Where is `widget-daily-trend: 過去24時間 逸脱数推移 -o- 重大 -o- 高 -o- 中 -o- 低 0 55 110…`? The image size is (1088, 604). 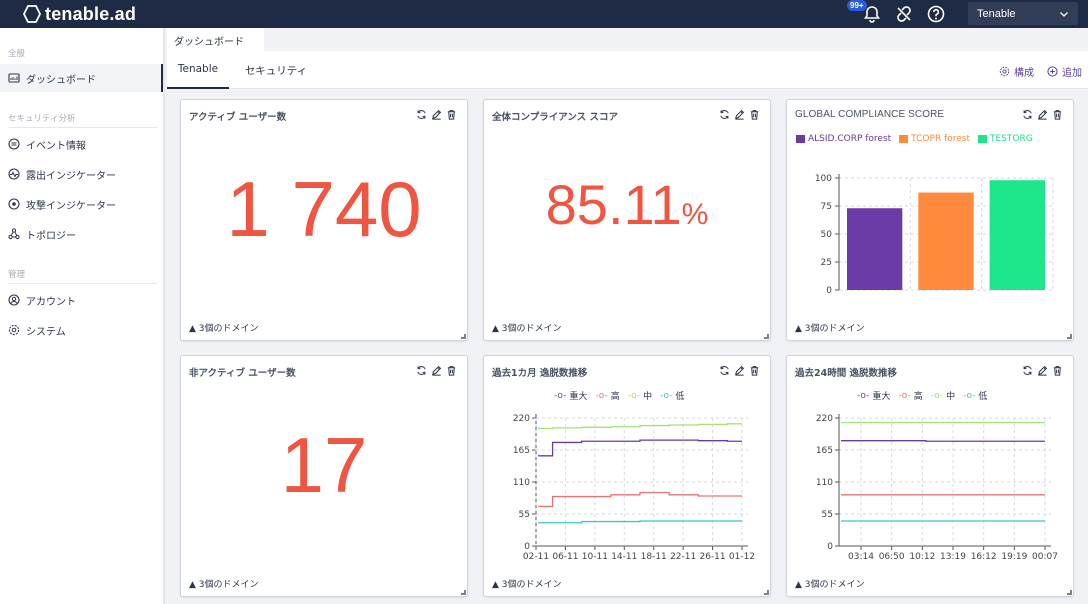 widget-daily-trend: 過去24時間 逸脱数推移 -o- 重大 -o- 高 -o- 中 -o- 低 0 55 110… is located at coordinates (930, 476).